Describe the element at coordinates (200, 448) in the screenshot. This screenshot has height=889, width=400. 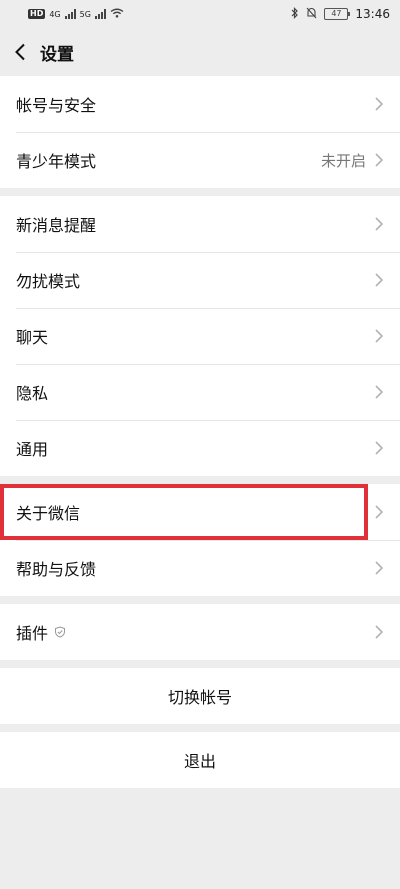
I see `row-general: 通用` at that location.